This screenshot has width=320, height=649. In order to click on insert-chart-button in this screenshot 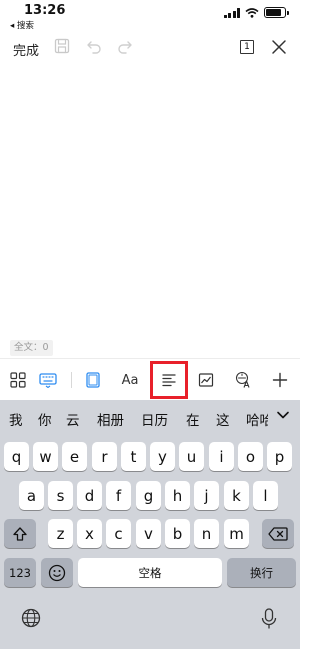, I will do `click(206, 380)`.